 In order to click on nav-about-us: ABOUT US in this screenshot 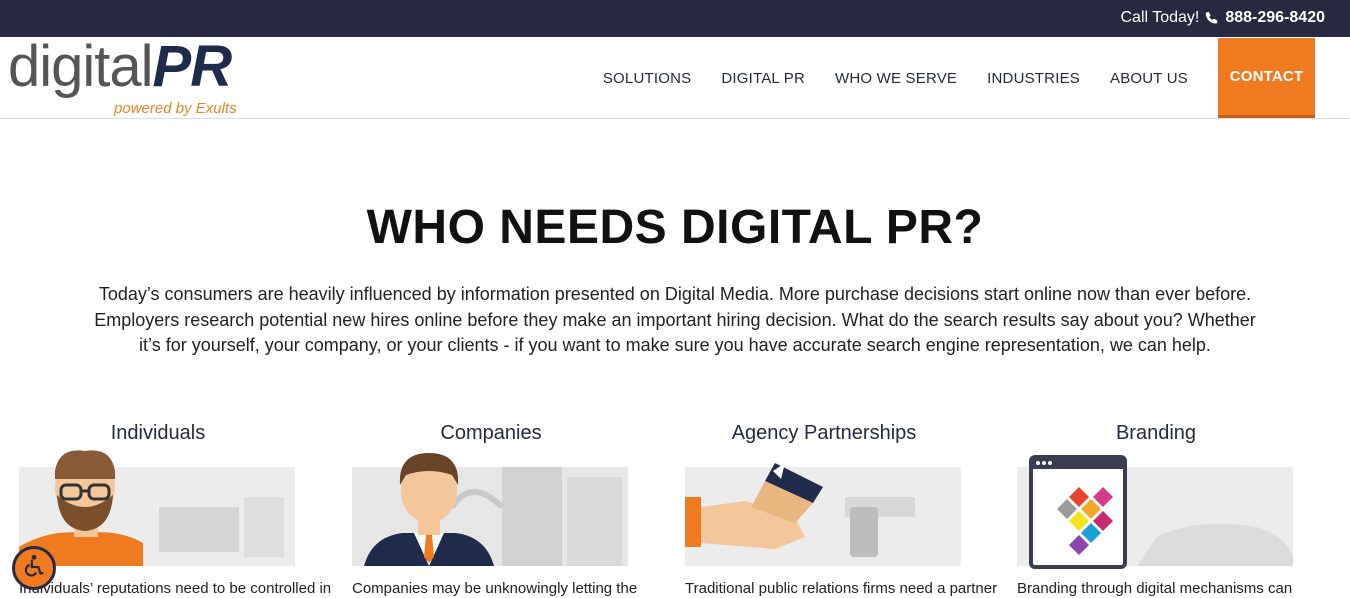, I will do `click(1149, 78)`.